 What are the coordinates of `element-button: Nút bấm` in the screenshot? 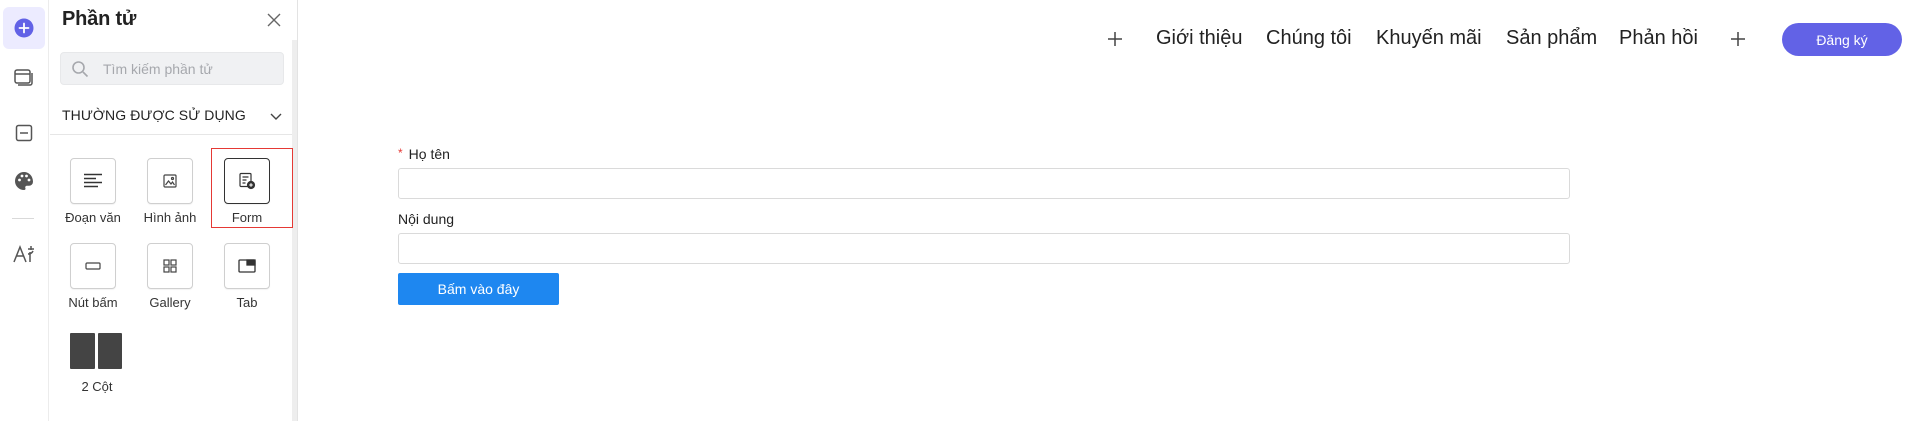 It's located at (93, 279).